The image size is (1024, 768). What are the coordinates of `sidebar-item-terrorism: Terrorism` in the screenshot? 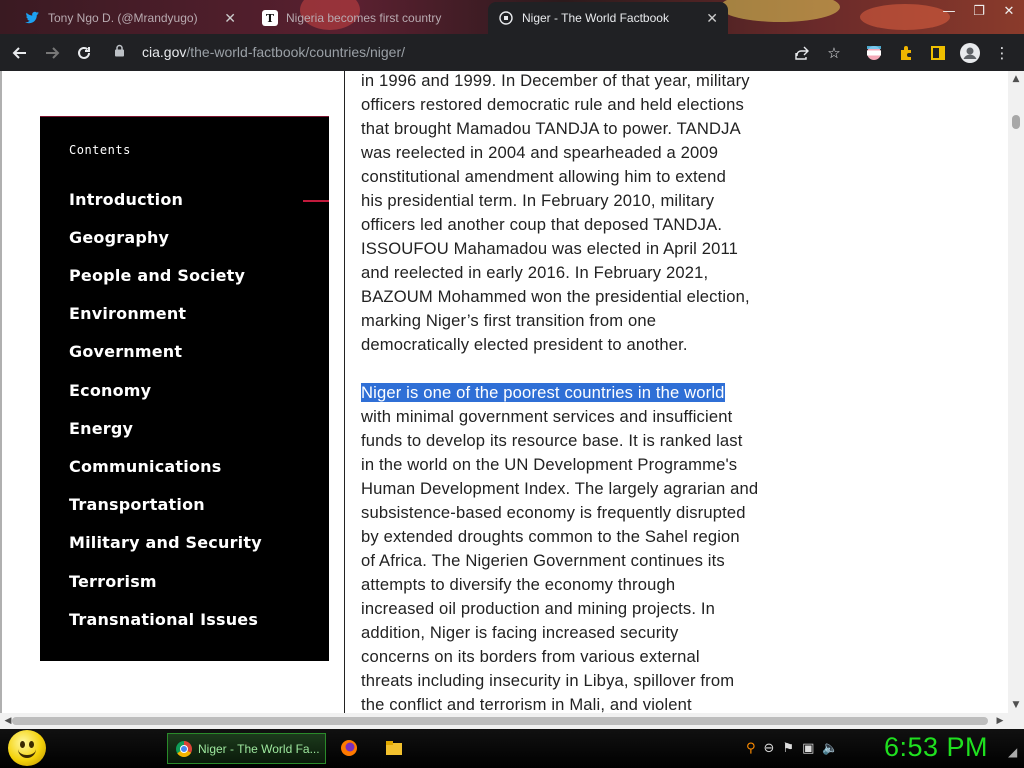 It's located at (113, 581).